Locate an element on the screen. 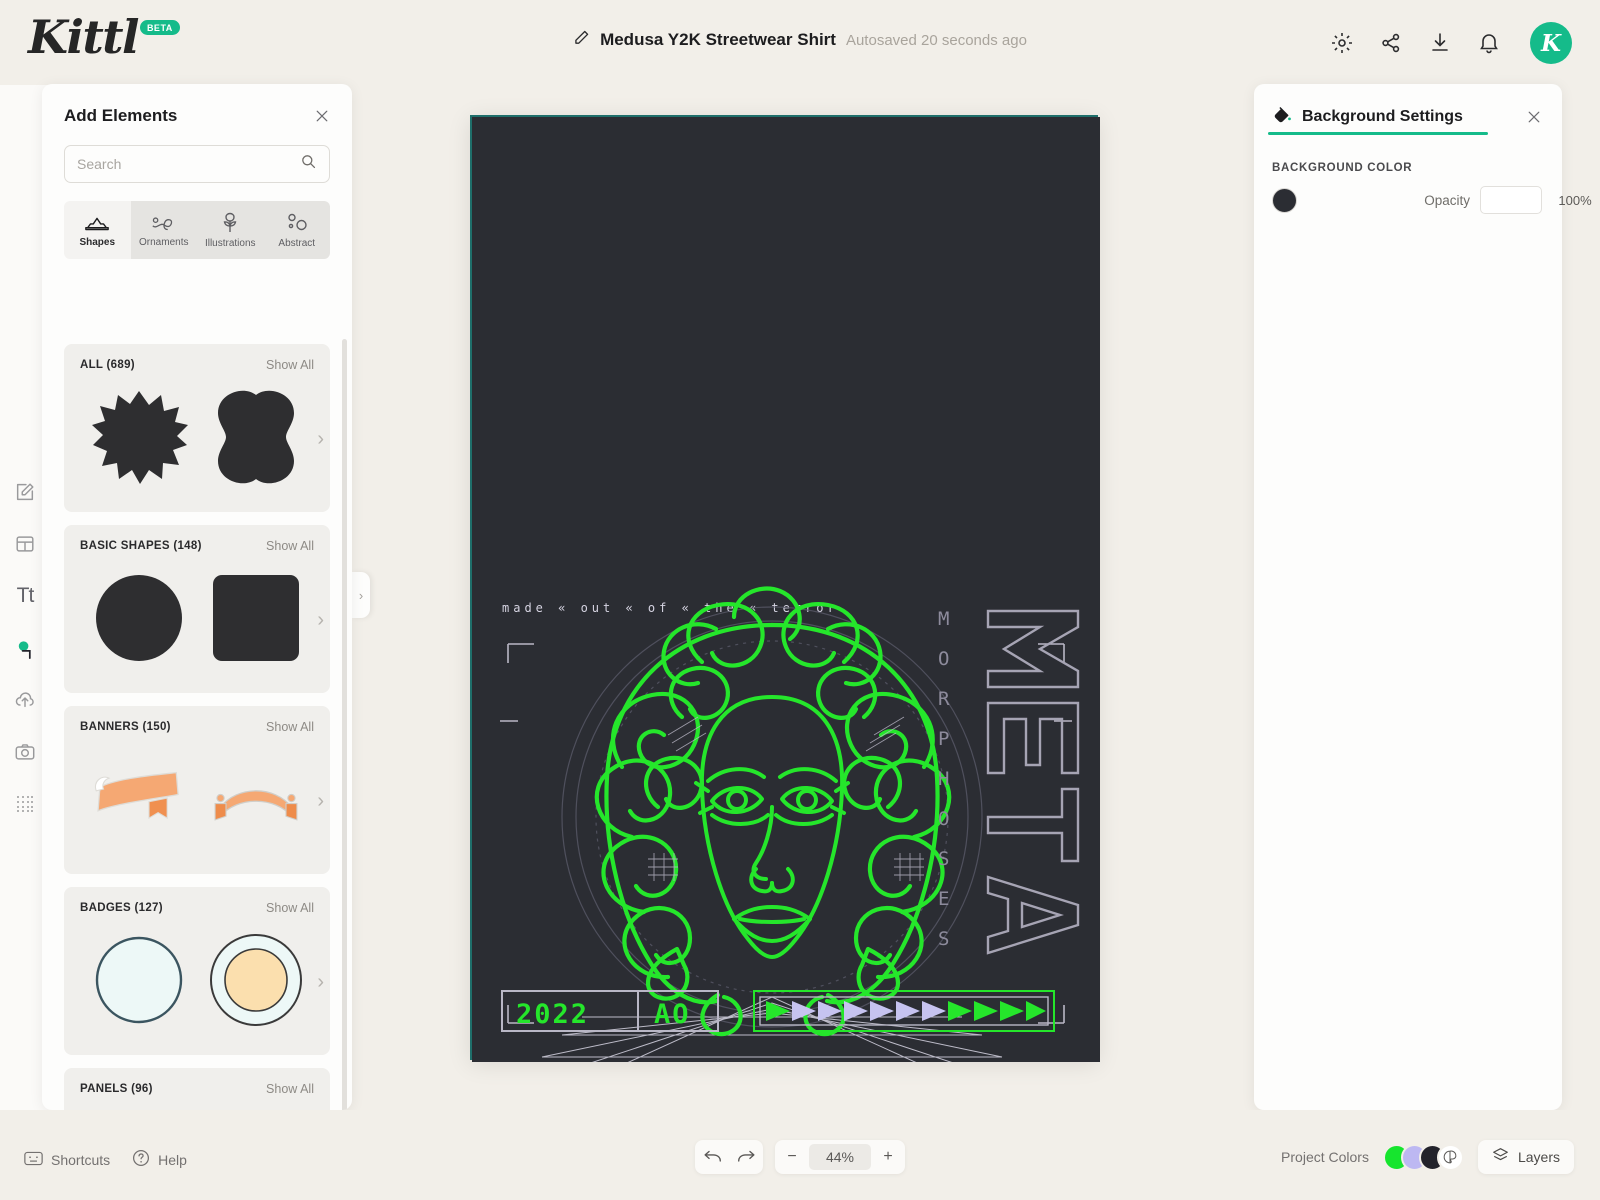  page-title: Medusa Y2K Streetwear Shirt is located at coordinates (718, 39).